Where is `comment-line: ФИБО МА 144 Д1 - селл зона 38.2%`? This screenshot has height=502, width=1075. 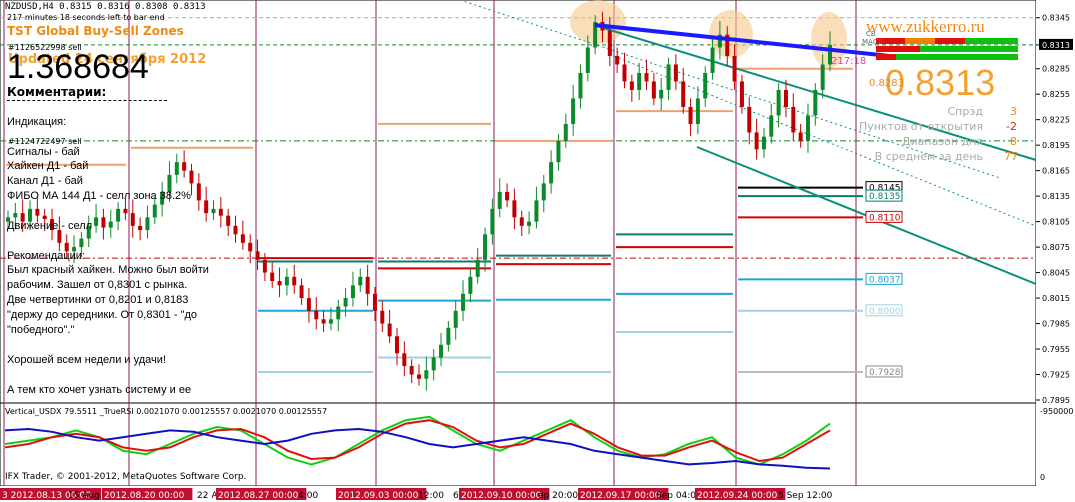
comment-line: ФИБО МА 144 Д1 - селл зона 38.2% is located at coordinates (99, 196).